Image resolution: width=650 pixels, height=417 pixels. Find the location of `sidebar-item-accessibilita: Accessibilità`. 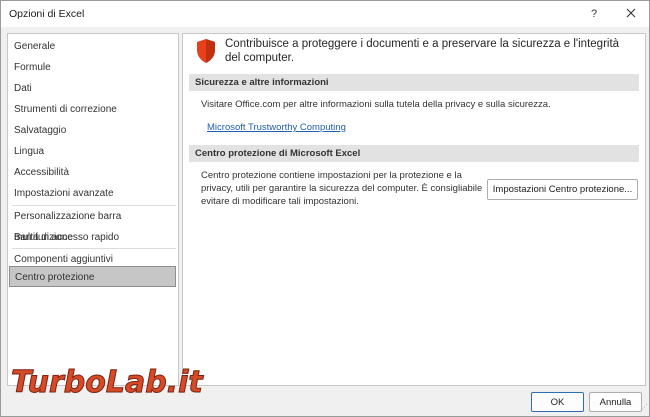

sidebar-item-accessibilita: Accessibilità is located at coordinates (93, 172).